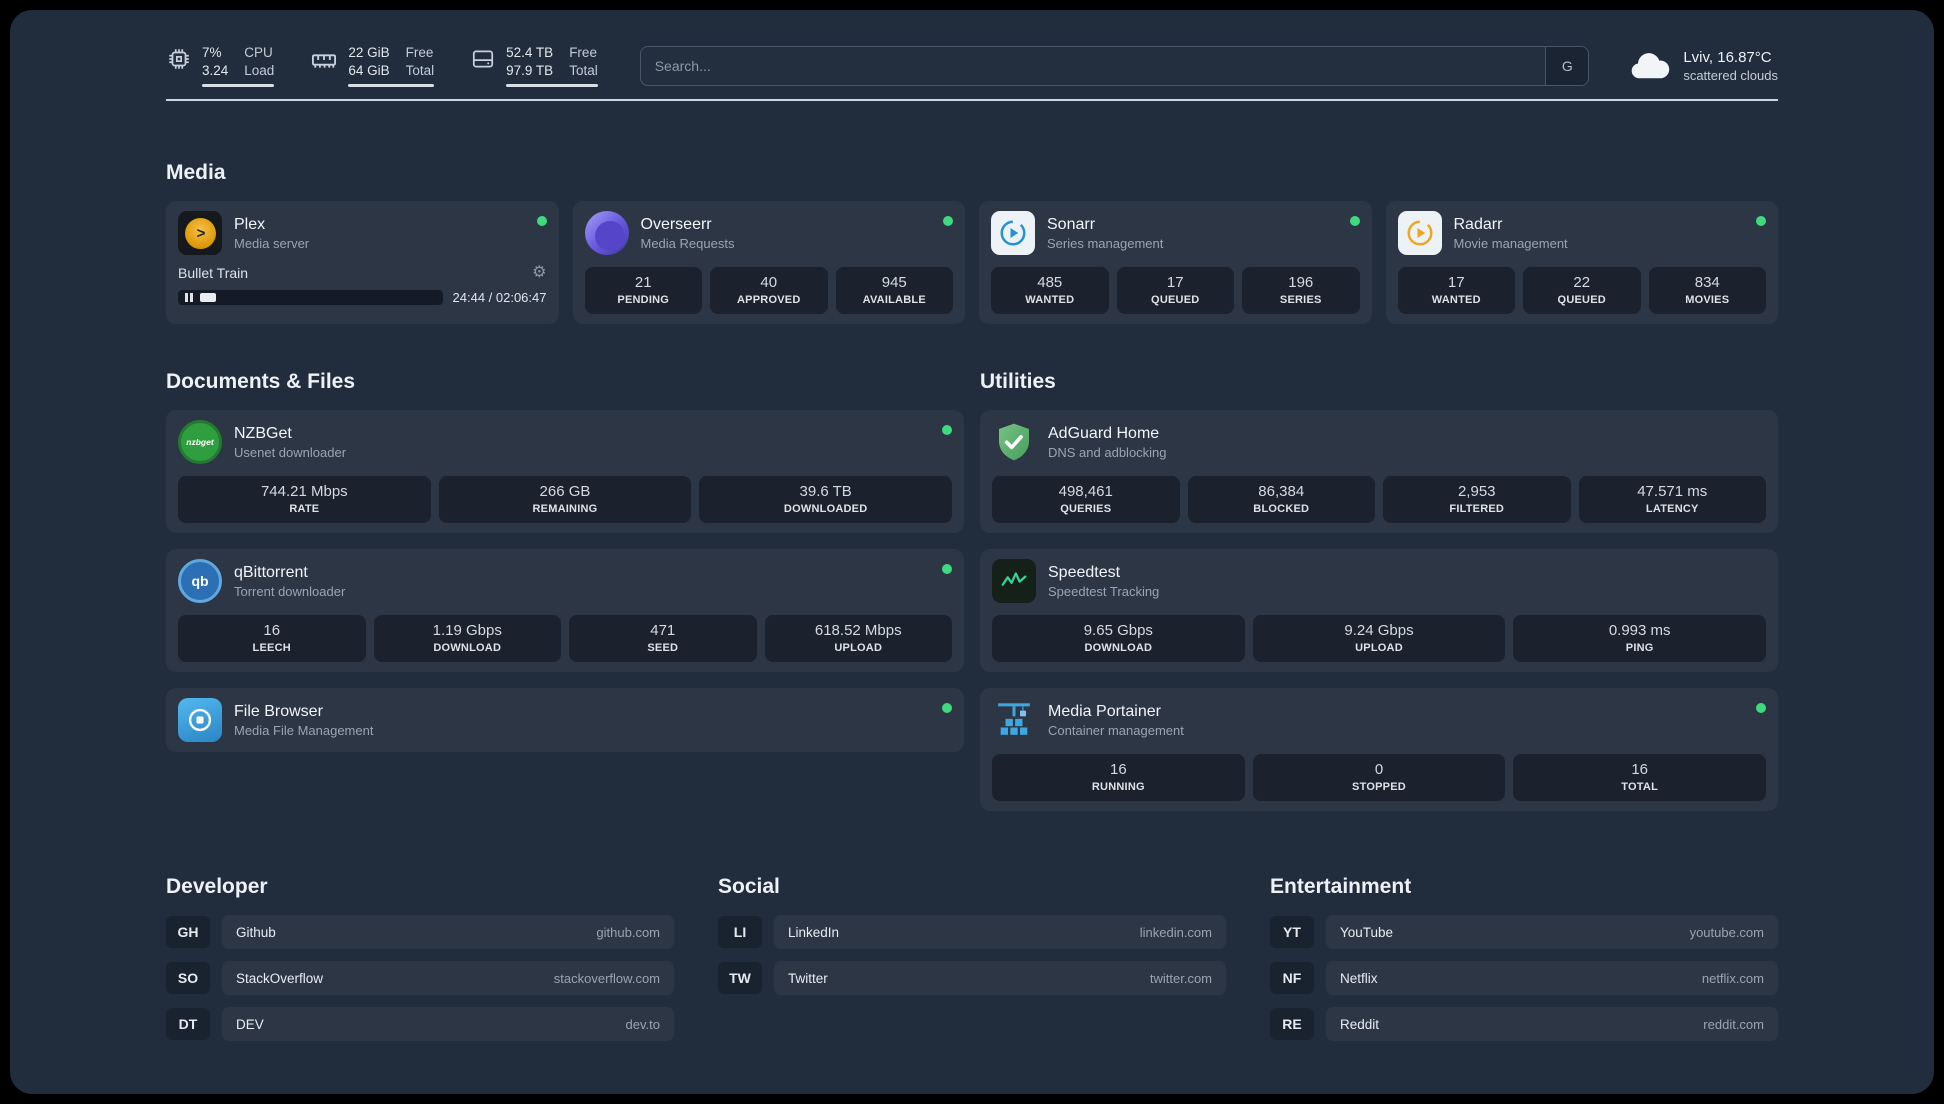  What do you see at coordinates (740, 932) in the screenshot?
I see `bookmark-abbr: LI` at bounding box center [740, 932].